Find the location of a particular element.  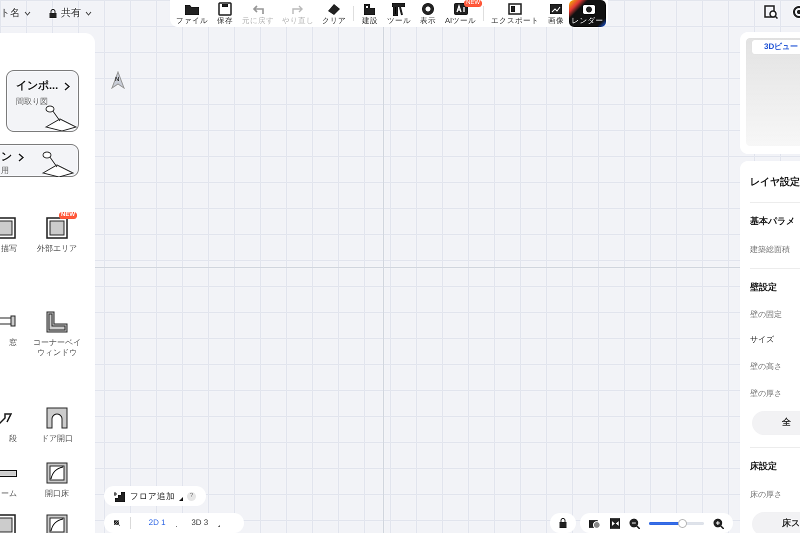

share-menu: 共有 is located at coordinates (71, 13).